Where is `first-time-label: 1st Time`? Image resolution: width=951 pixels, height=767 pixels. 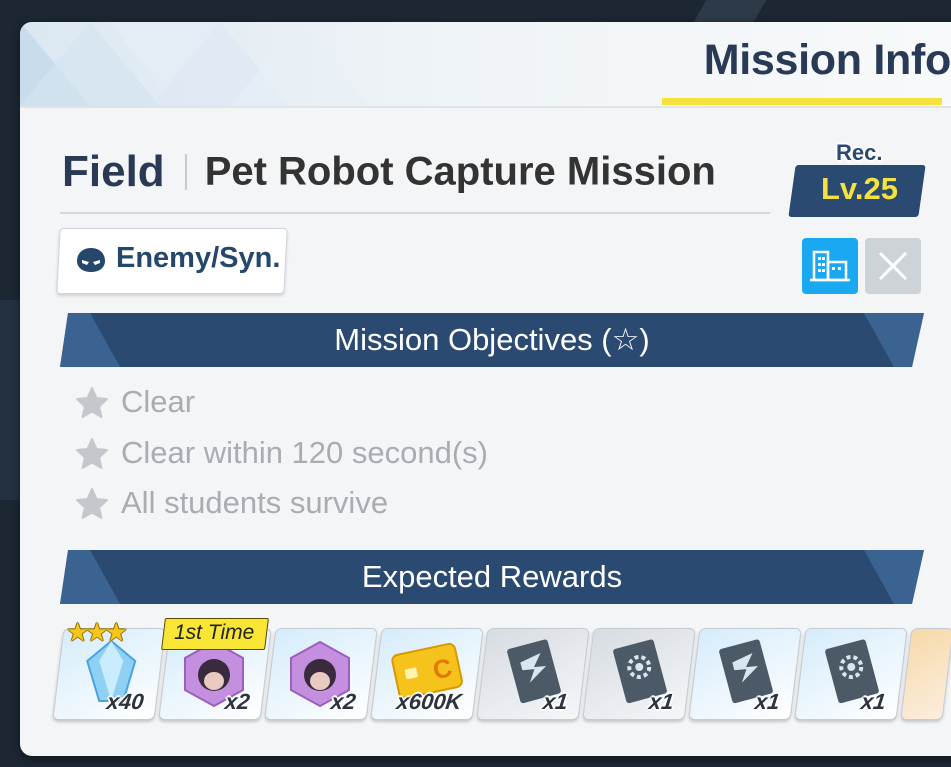
first-time-label: 1st Time is located at coordinates (214, 632).